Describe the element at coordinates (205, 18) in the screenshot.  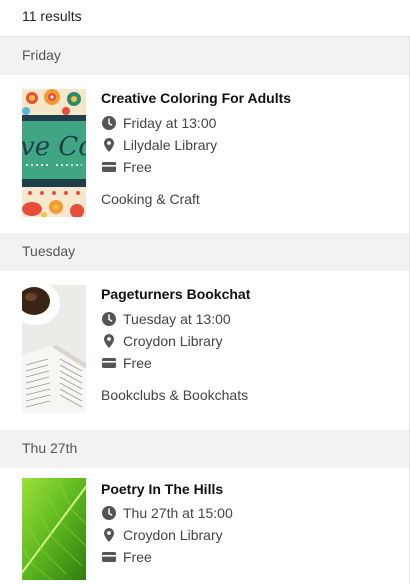
I see `results-count: 11 results` at that location.